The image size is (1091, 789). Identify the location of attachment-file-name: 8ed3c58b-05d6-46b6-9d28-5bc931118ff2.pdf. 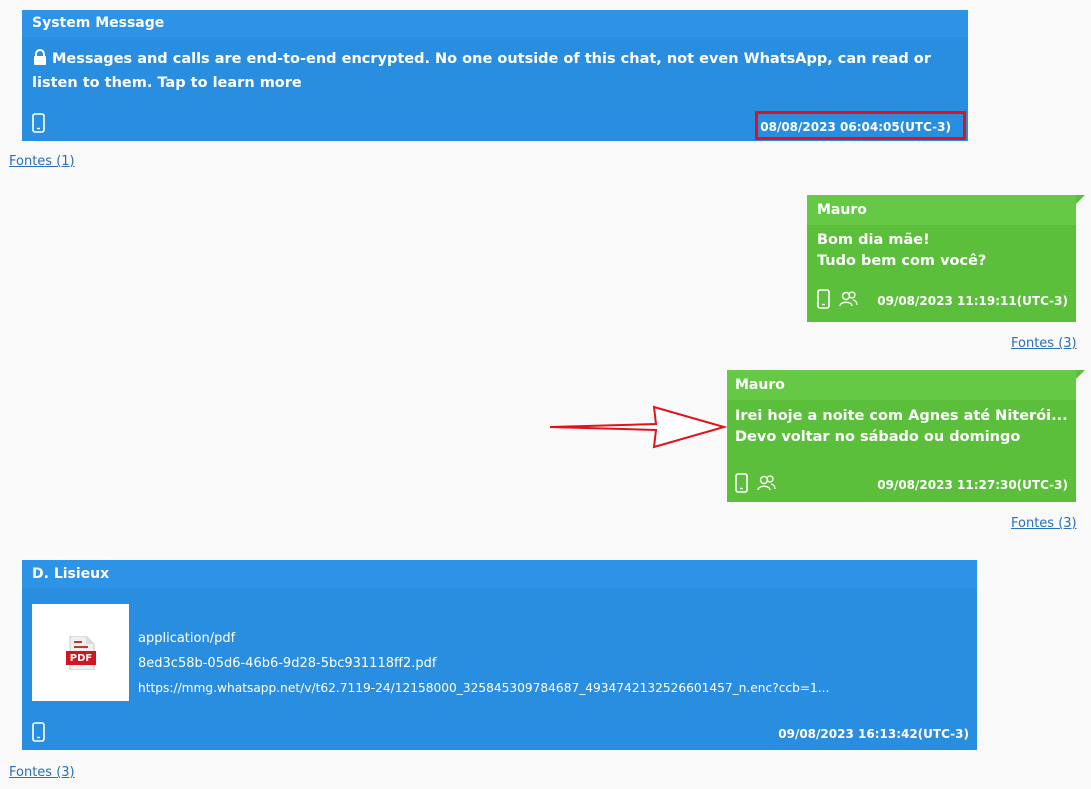
(287, 663).